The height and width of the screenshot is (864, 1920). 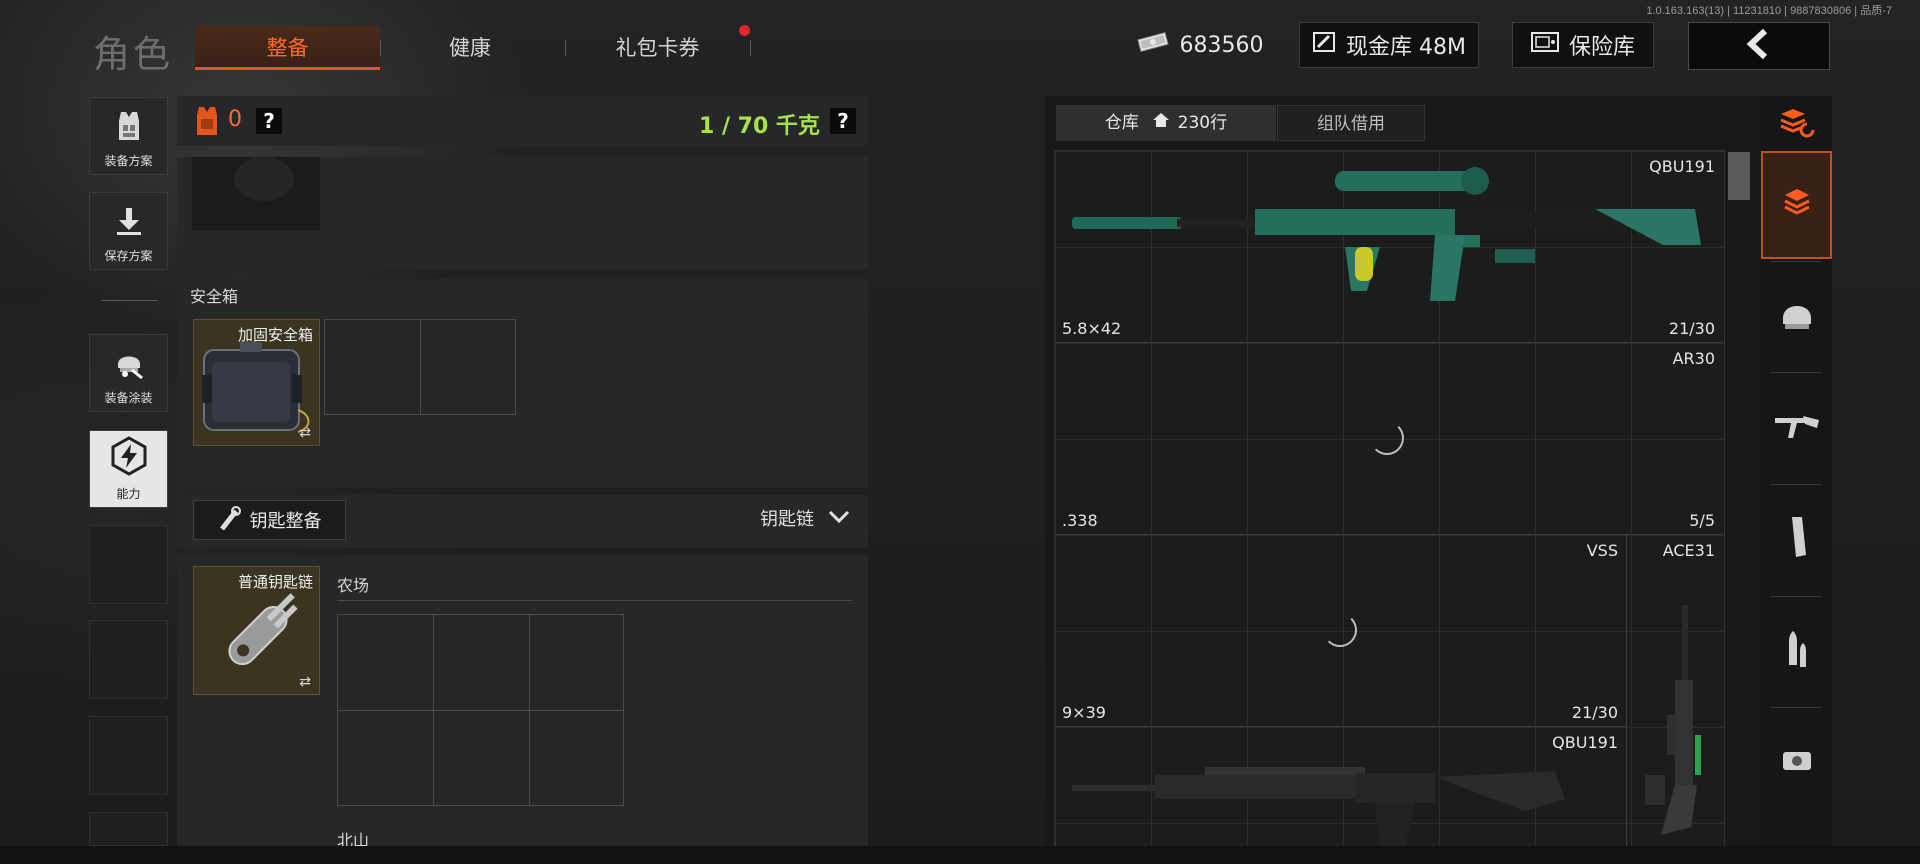 I want to click on sidebar-item-abilities: 能力, so click(x=128, y=469).